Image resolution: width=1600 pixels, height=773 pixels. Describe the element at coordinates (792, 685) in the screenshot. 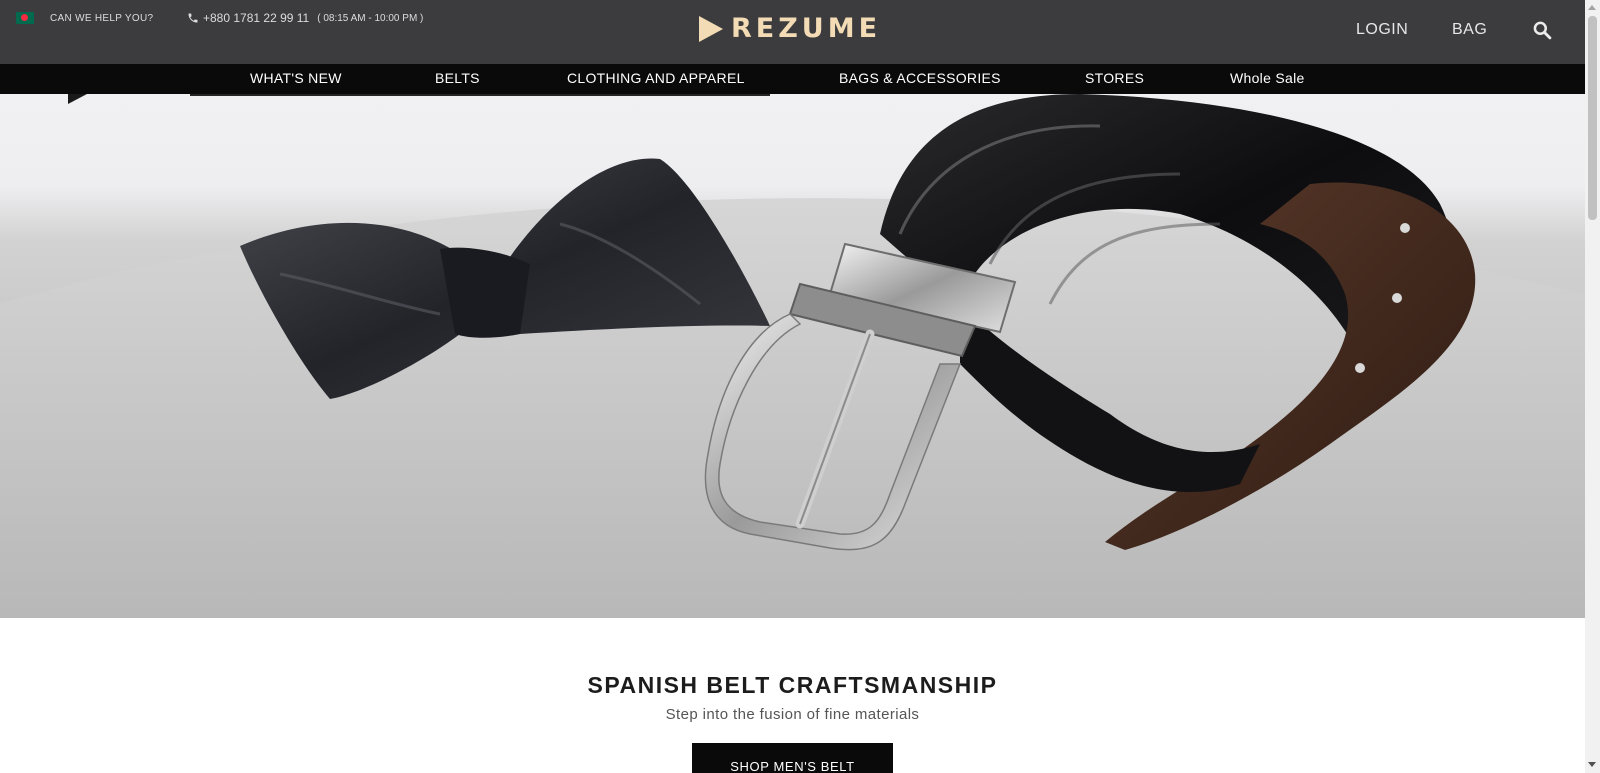

I see `section-title: SPANISH BELT CRAFTSMANSHIP` at that location.